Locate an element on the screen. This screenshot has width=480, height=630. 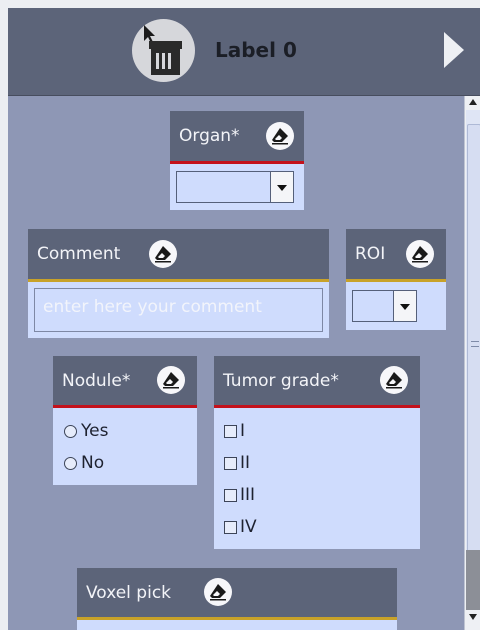
voxel-pick-title: Voxel pick is located at coordinates (129, 593).